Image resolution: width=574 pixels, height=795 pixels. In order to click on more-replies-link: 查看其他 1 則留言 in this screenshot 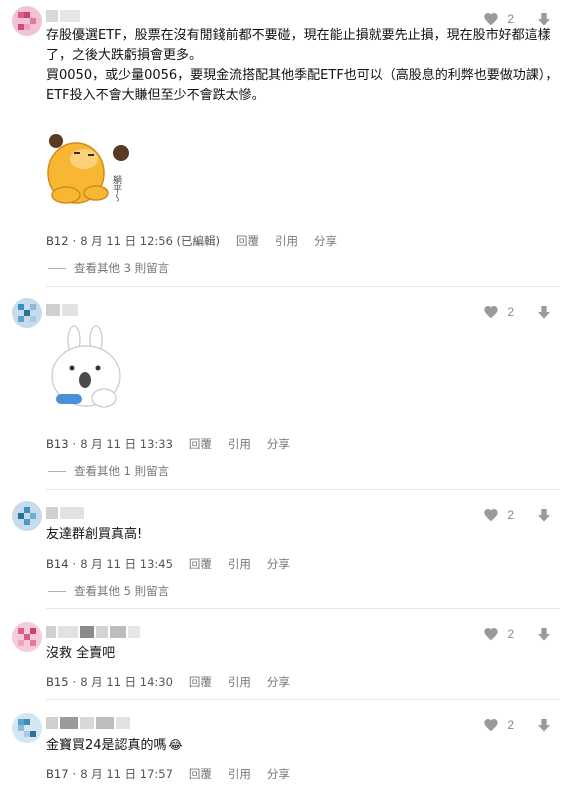, I will do `click(108, 471)`.